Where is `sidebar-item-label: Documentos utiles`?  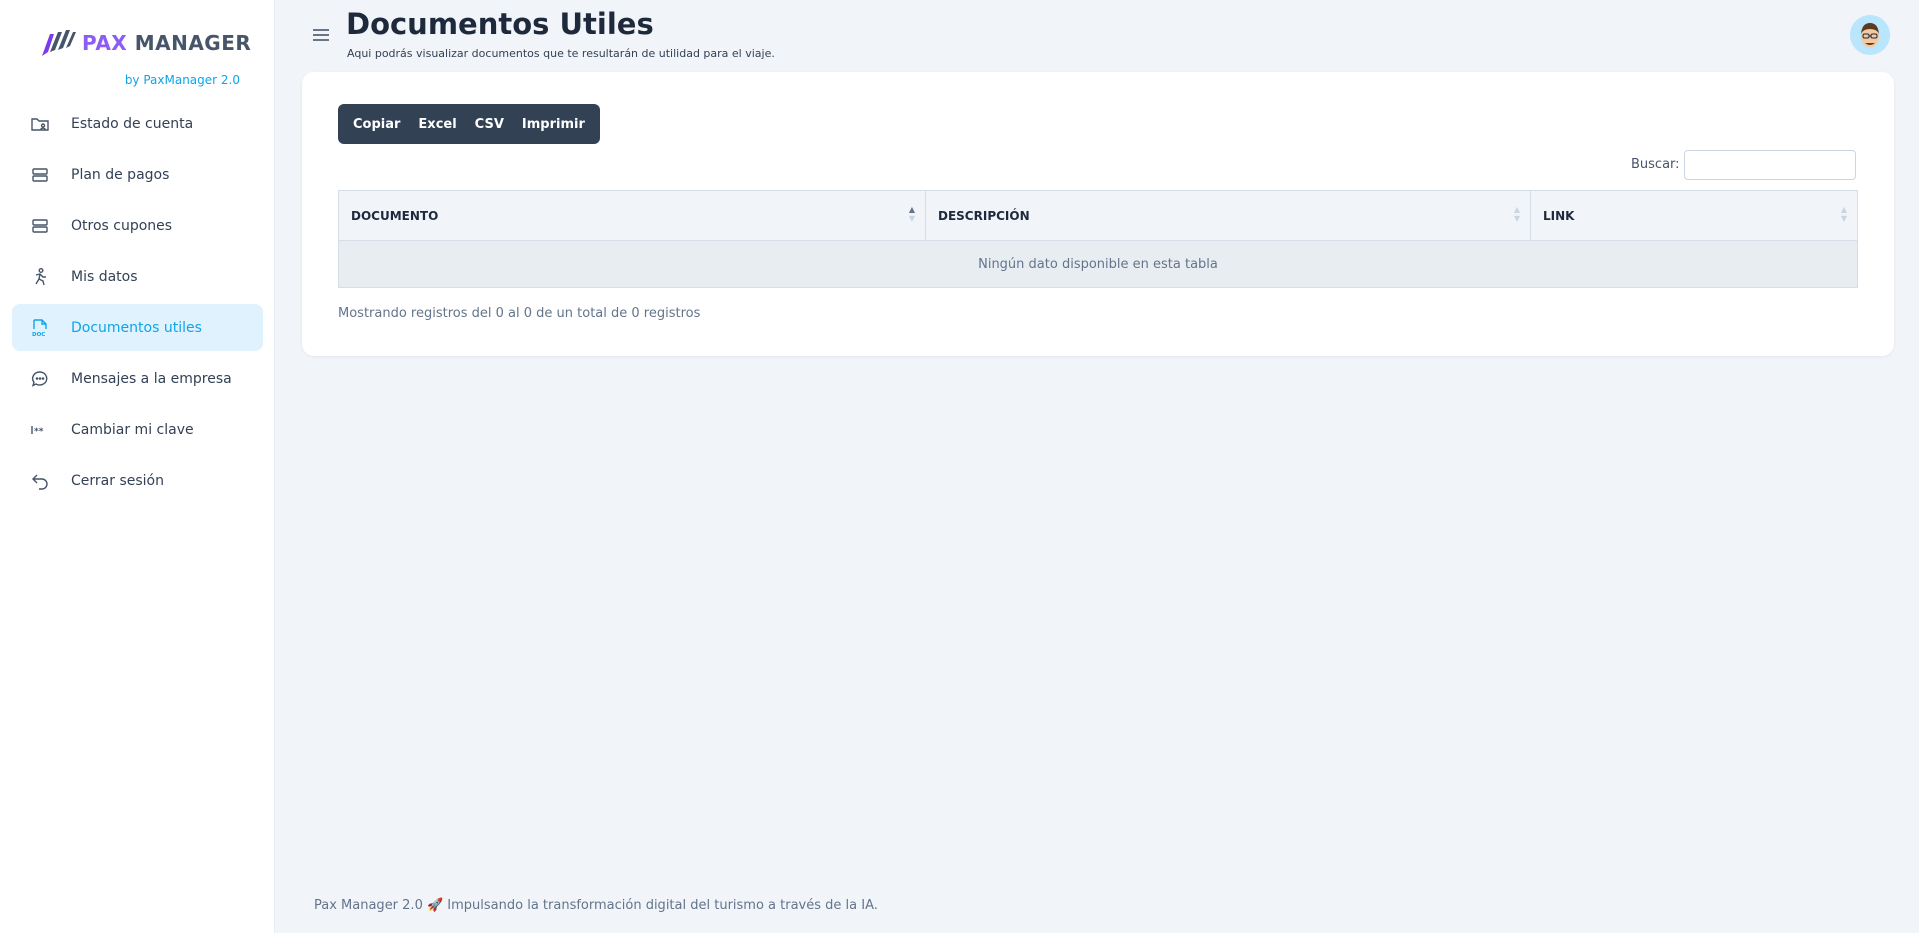
sidebar-item-label: Documentos utiles is located at coordinates (136, 327).